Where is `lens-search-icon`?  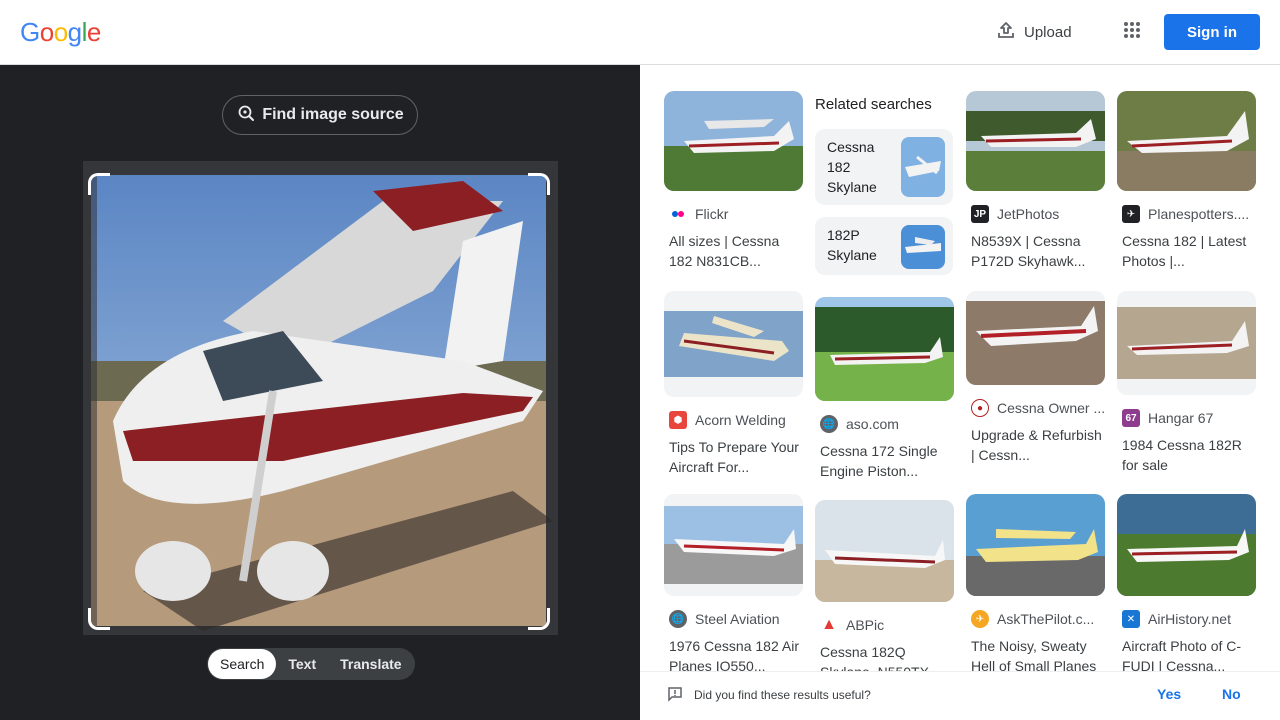
lens-search-icon is located at coordinates (246, 115).